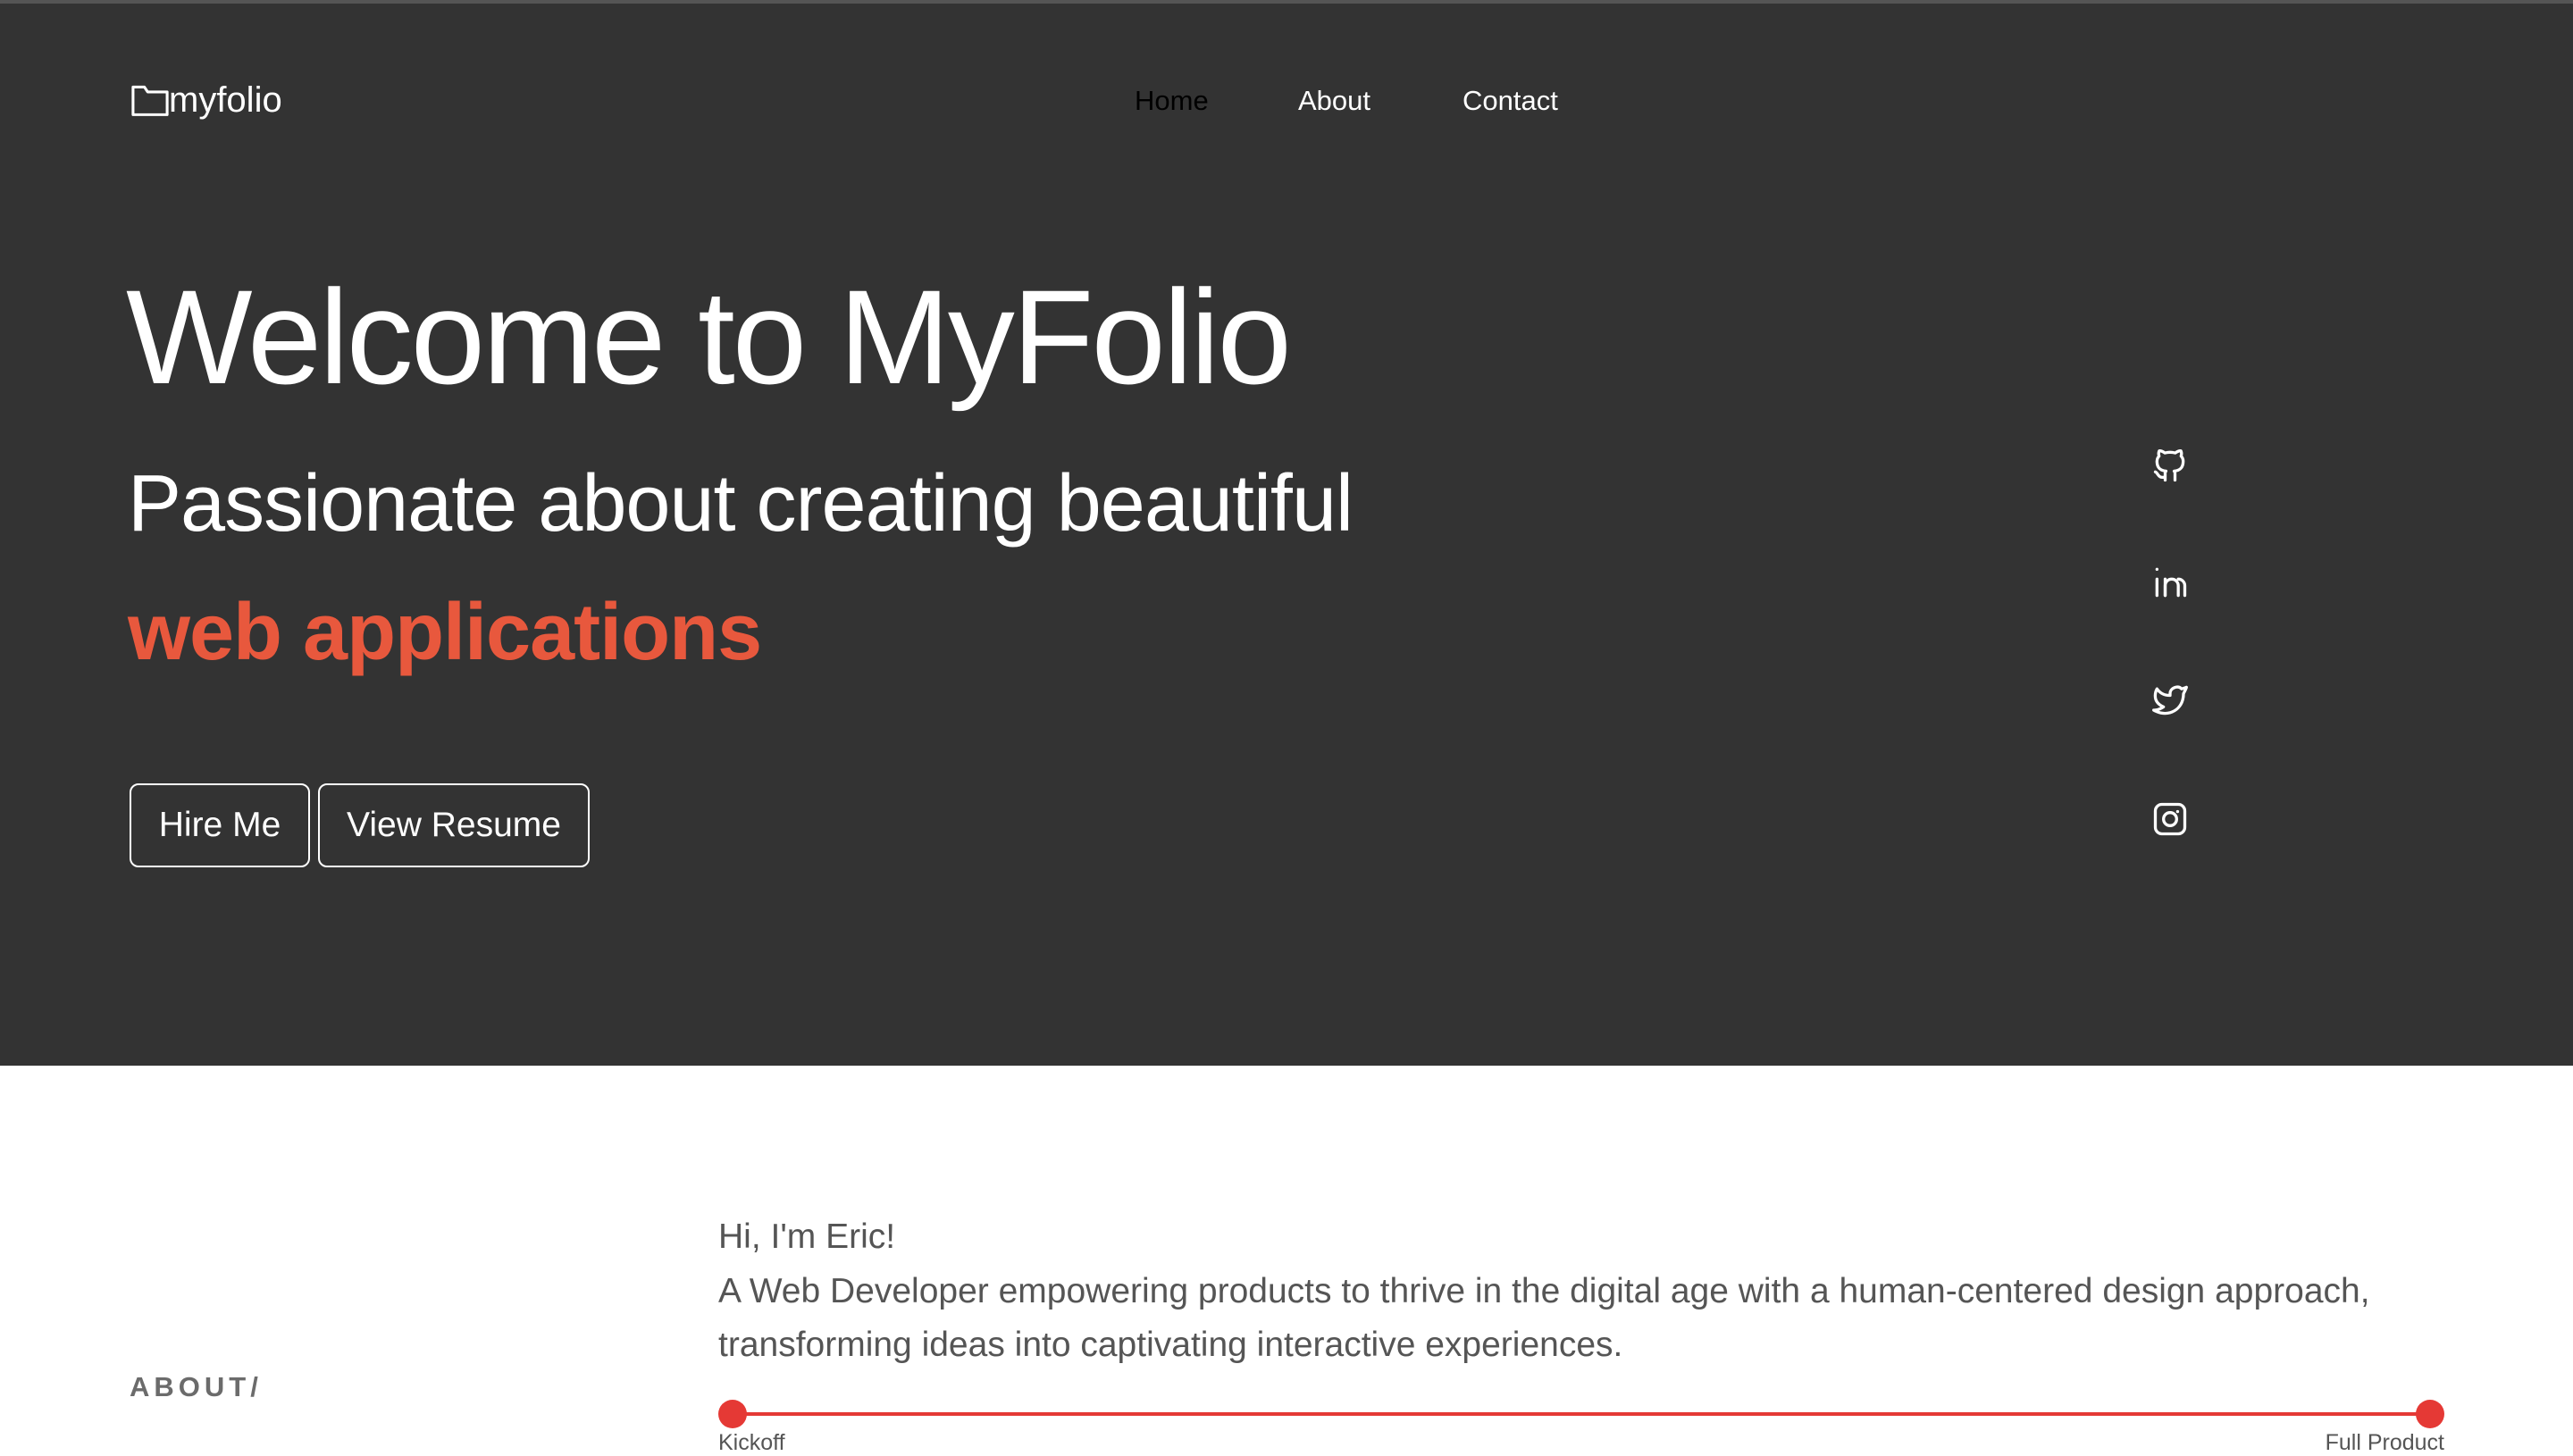 The height and width of the screenshot is (1456, 2573). I want to click on nav-home: Home, so click(1172, 101).